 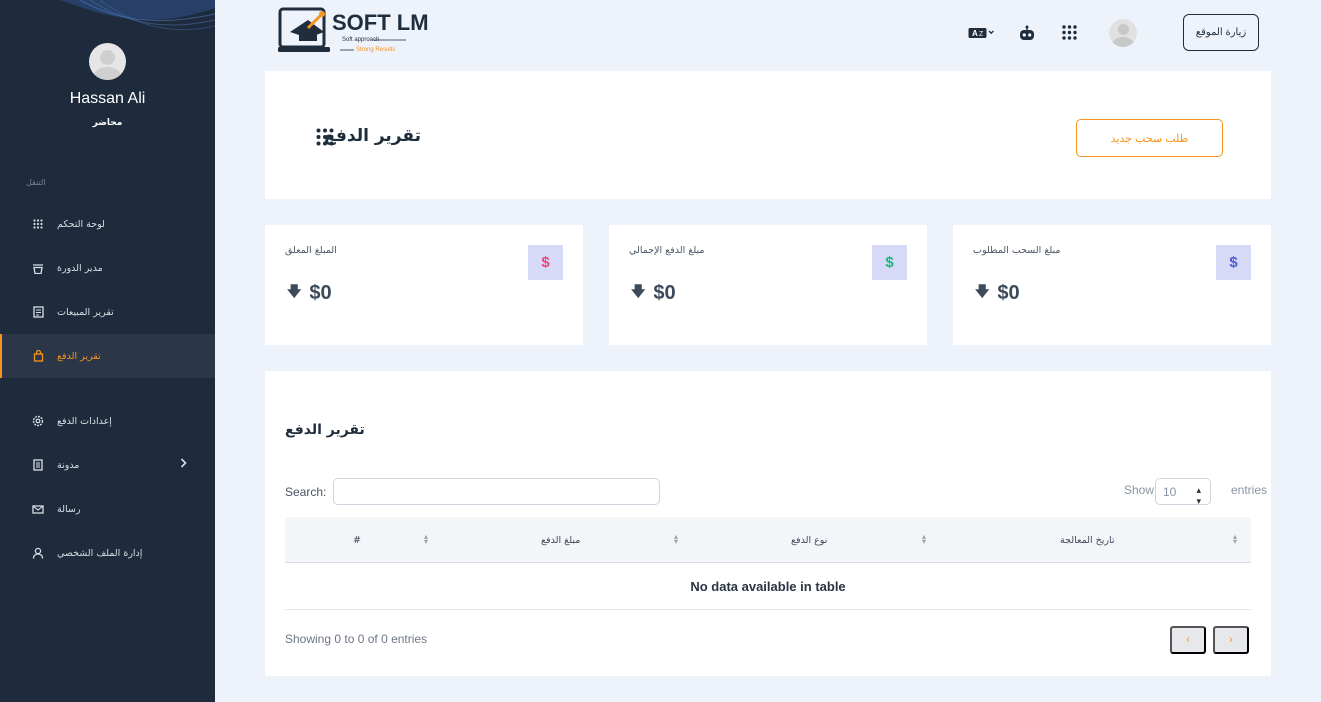 What do you see at coordinates (380, 22) in the screenshot?
I see `logo-text: SOFT LMS` at bounding box center [380, 22].